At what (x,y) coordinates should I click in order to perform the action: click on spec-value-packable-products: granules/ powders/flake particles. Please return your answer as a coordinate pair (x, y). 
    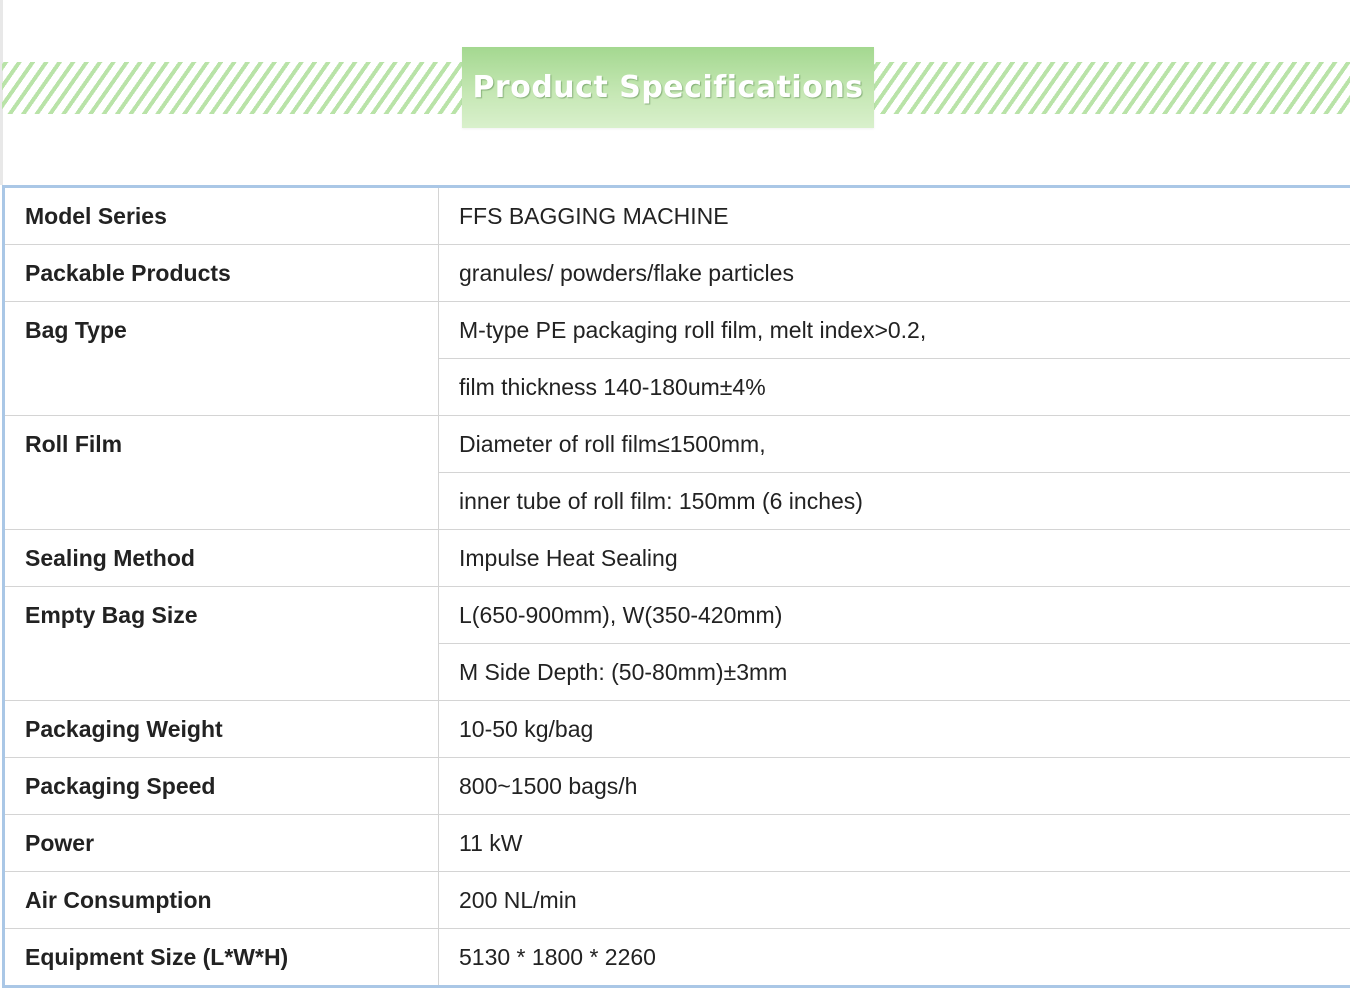
    Looking at the image, I should click on (894, 273).